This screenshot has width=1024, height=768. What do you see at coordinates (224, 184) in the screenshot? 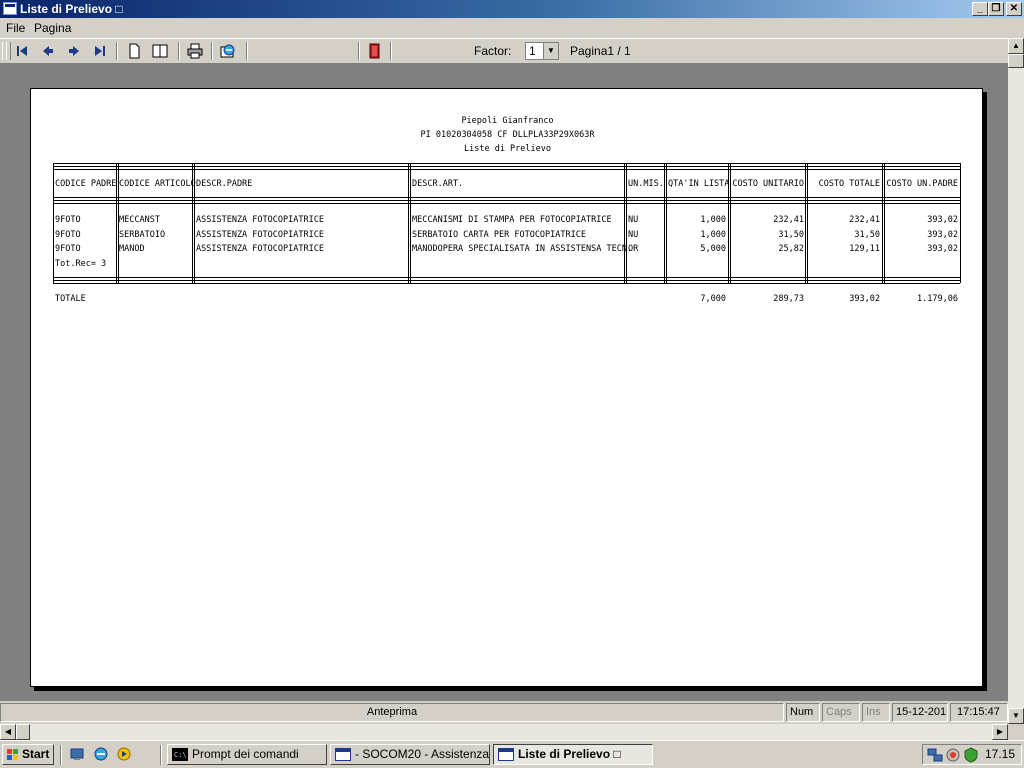
I see `column-header: DESCR.PADRE` at bounding box center [224, 184].